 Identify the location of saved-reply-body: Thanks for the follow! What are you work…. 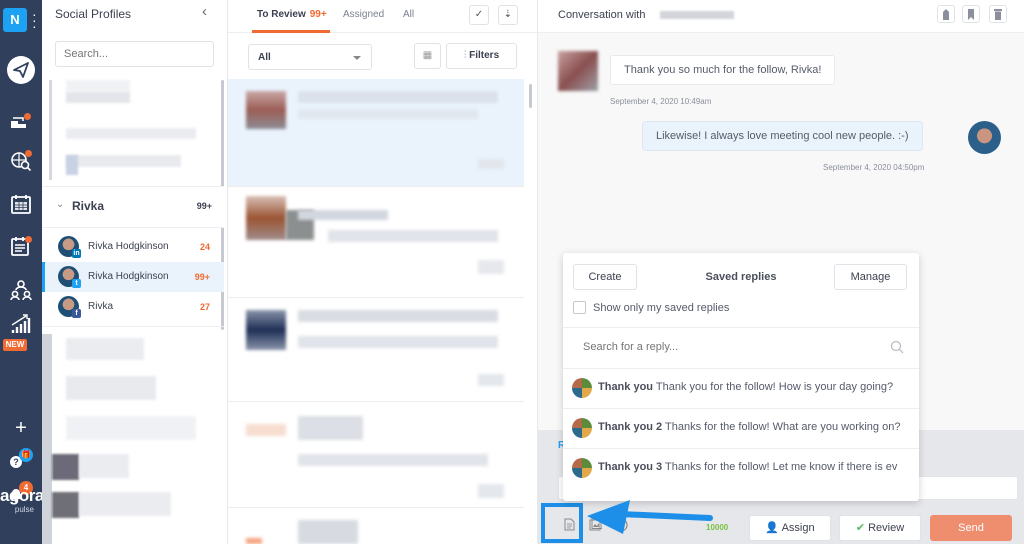
(783, 427).